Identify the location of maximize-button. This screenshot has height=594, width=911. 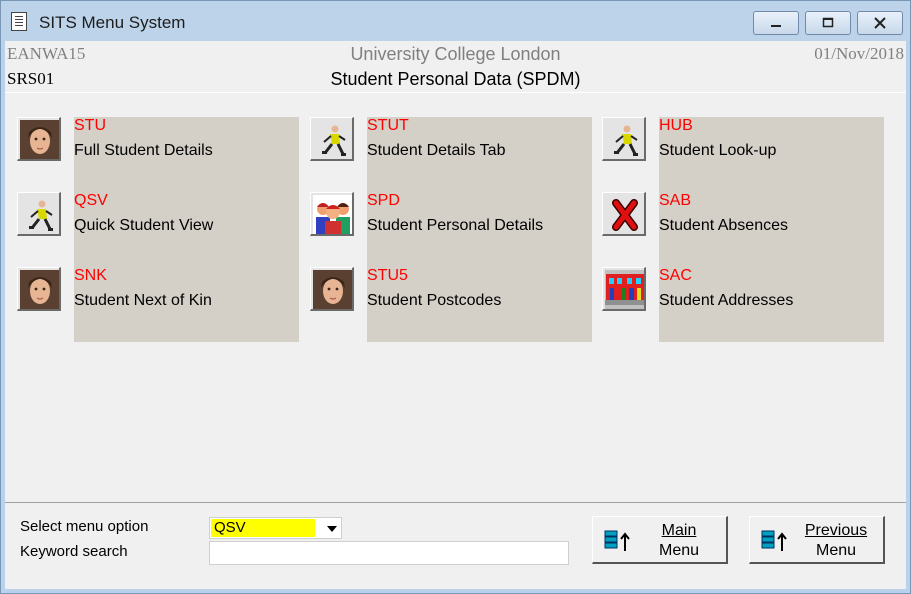
(828, 23).